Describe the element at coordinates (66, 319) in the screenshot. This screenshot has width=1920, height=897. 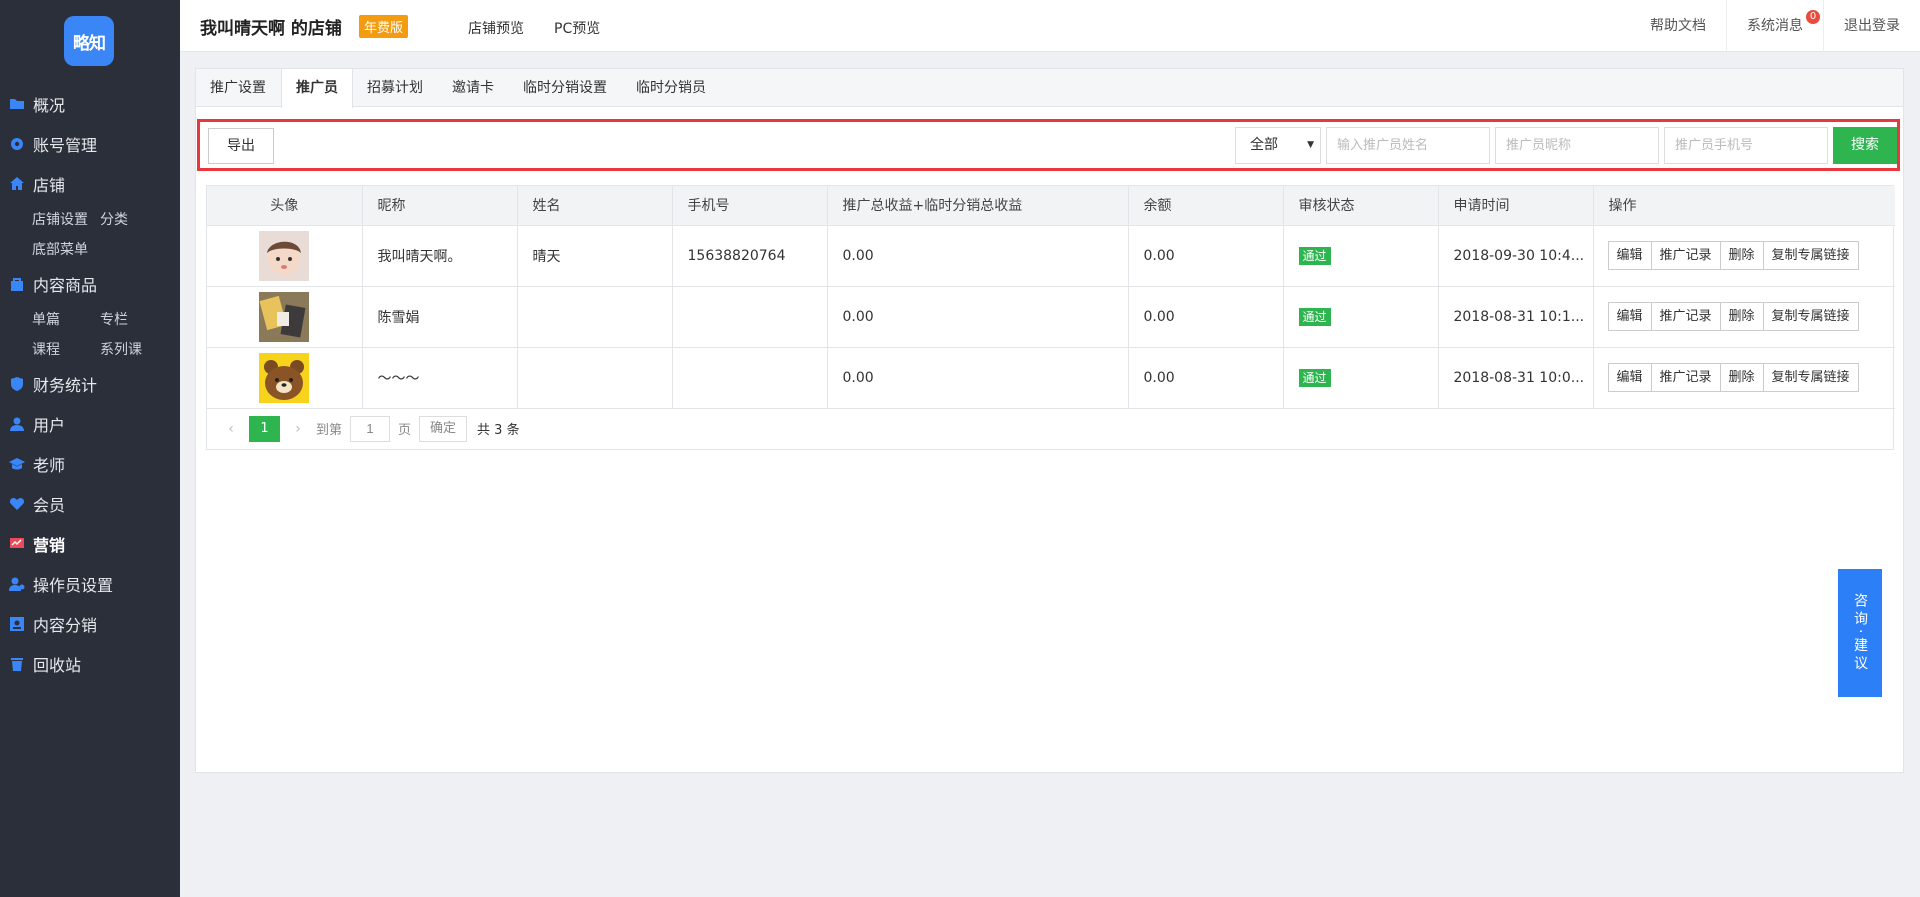
I see `sidebar-sub-single: 单篇` at that location.